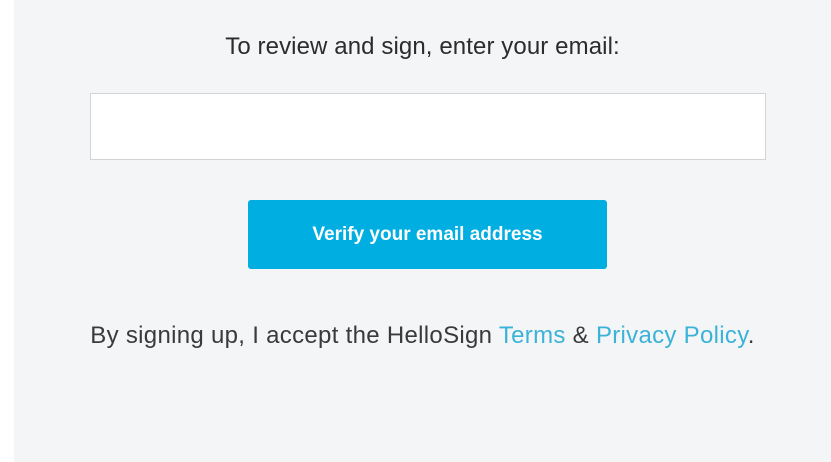 Image resolution: width=831 pixels, height=462 pixels. I want to click on privacy-policy-link: Privacy Policy, so click(672, 335).